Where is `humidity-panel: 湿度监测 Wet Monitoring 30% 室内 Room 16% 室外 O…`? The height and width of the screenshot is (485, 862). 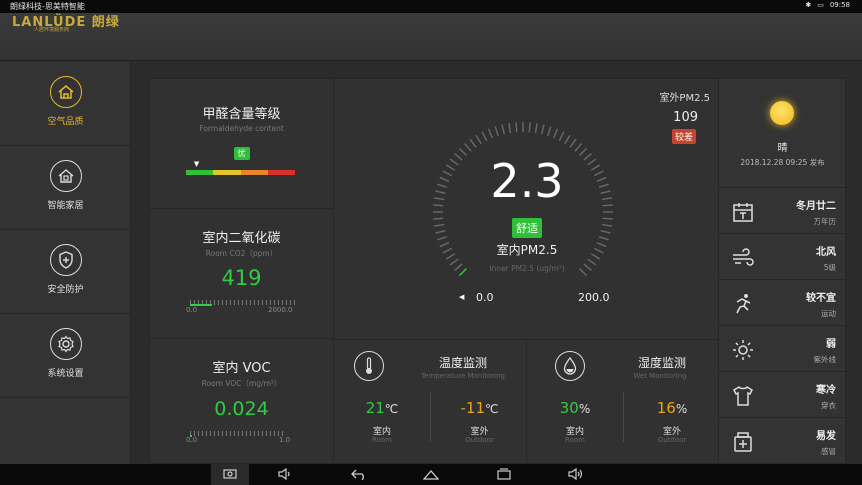 humidity-panel: 湿度监测 Wet Monitoring 30% 室内 Room 16% 室外 O… is located at coordinates (622, 401).